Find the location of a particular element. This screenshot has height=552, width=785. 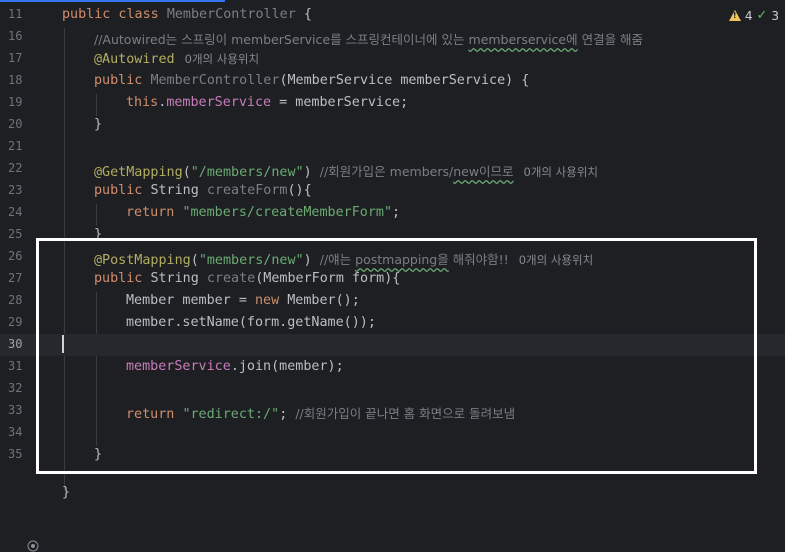

keyword: this is located at coordinates (142, 102).